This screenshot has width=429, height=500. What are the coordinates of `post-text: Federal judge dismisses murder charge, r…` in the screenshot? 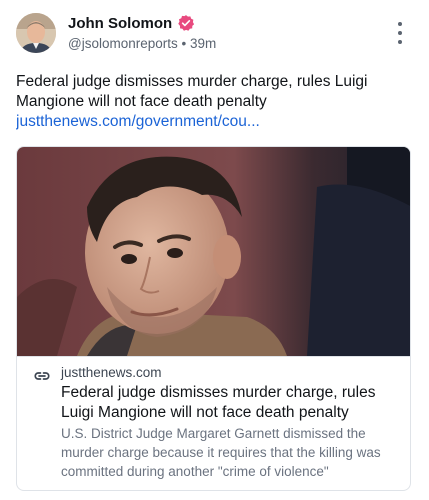 It's located at (192, 91).